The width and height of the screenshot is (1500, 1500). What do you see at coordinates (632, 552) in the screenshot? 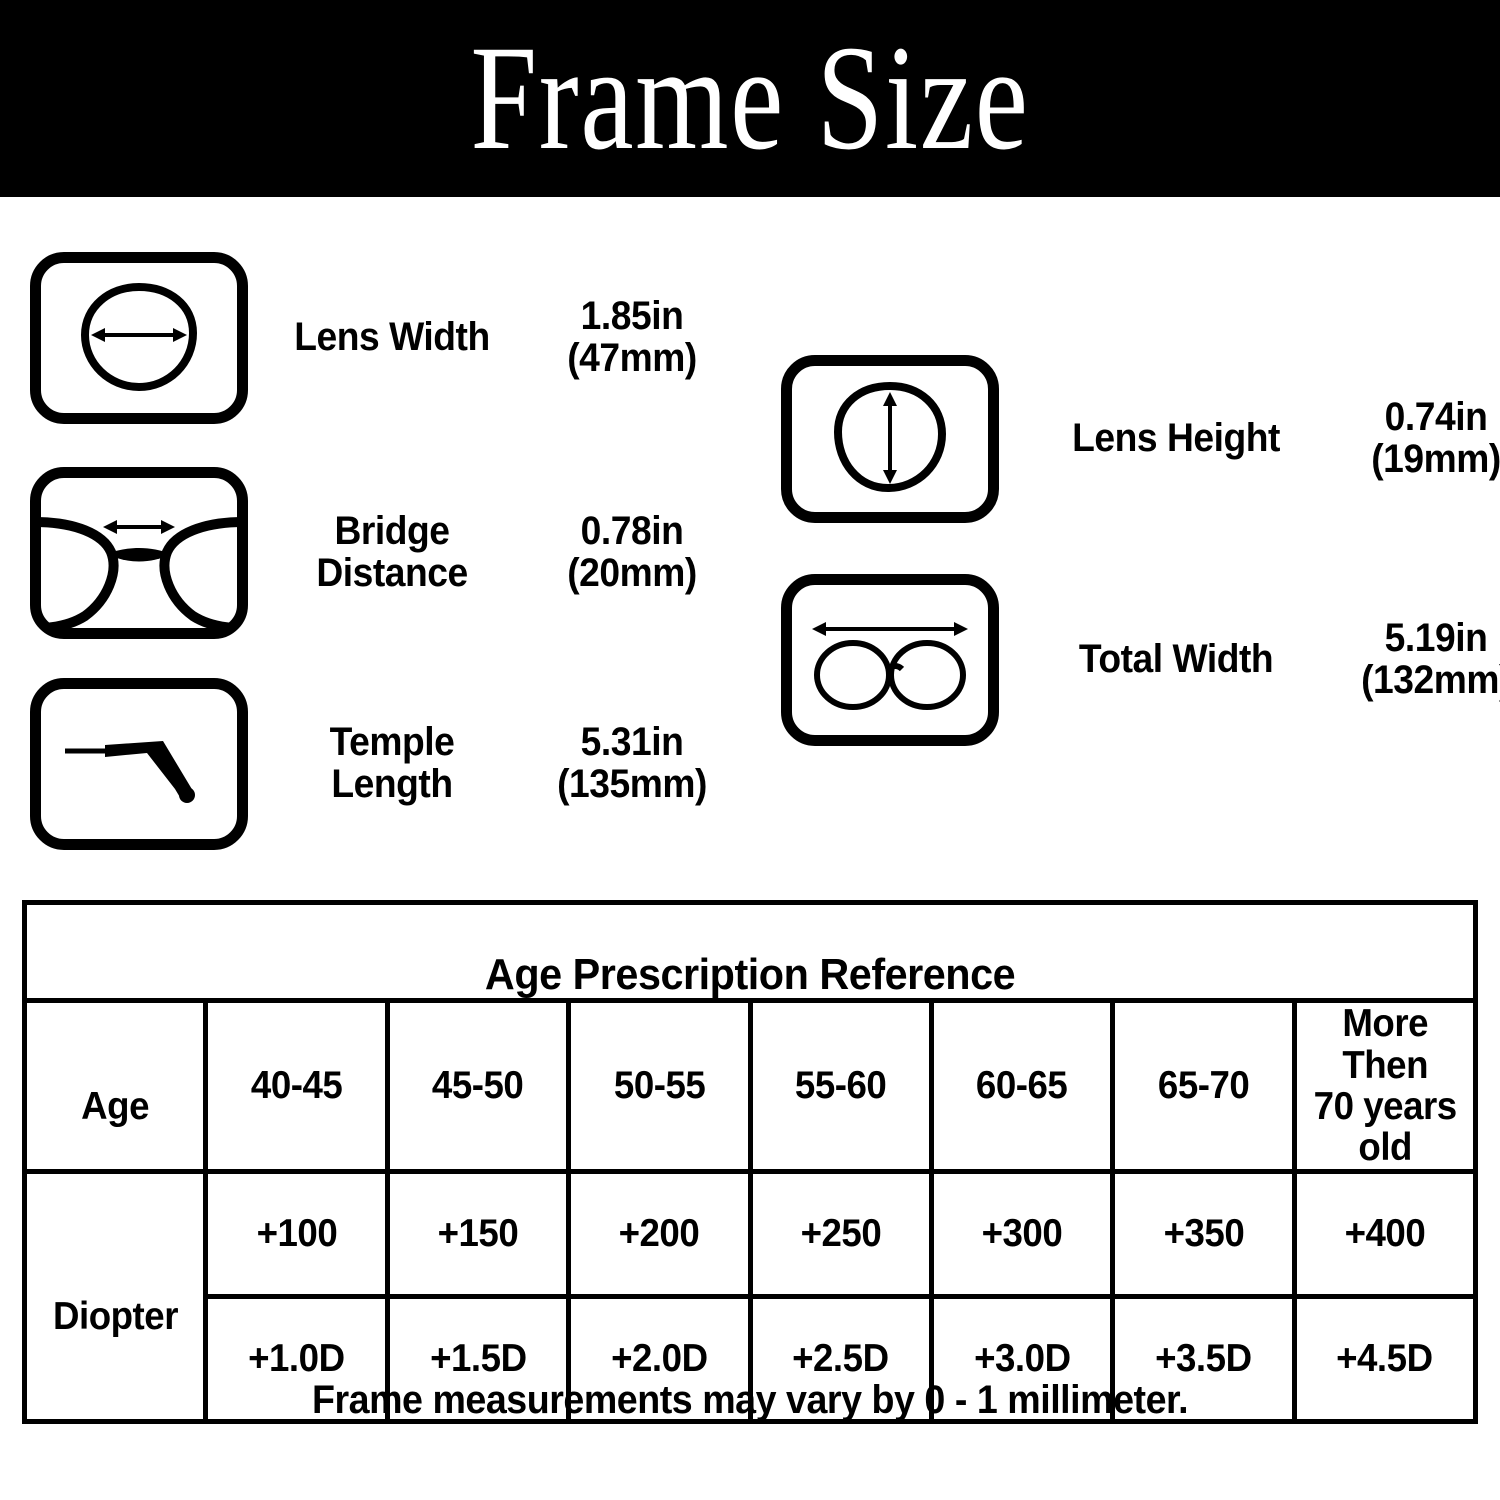
I see `spec-value-bridge-distance: 0.78in (20mm)` at bounding box center [632, 552].